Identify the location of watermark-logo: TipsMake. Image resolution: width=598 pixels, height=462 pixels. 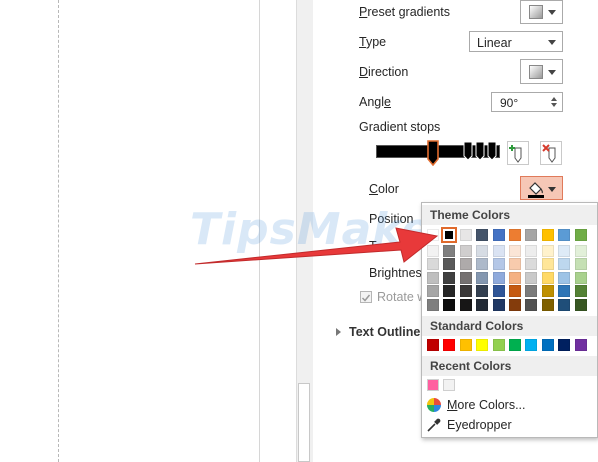
(311, 229).